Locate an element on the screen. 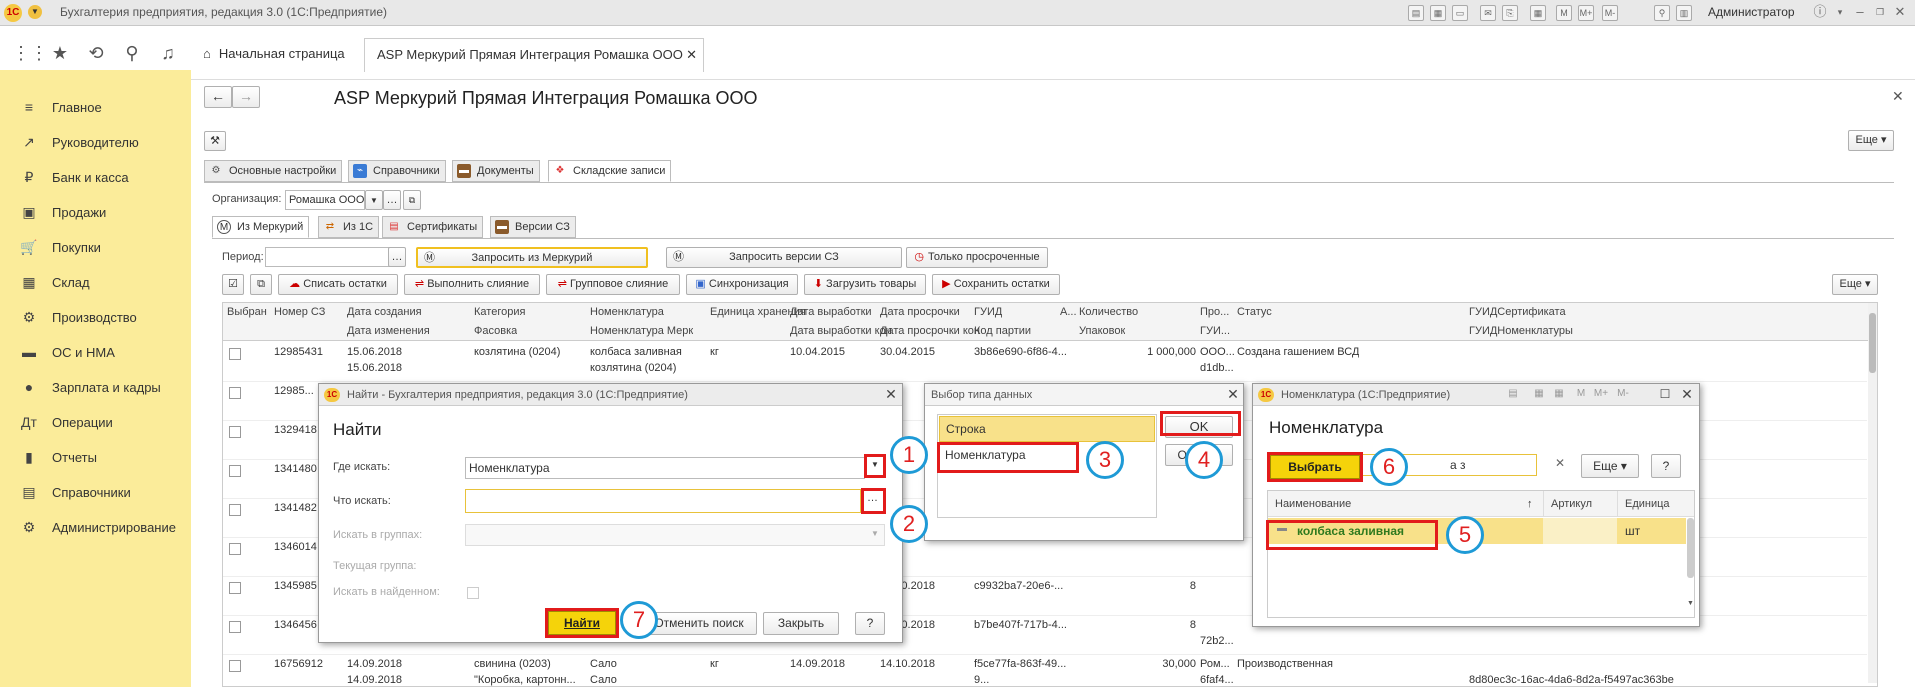  subtab-from-mercury: M Из Меркурий is located at coordinates (261, 227).